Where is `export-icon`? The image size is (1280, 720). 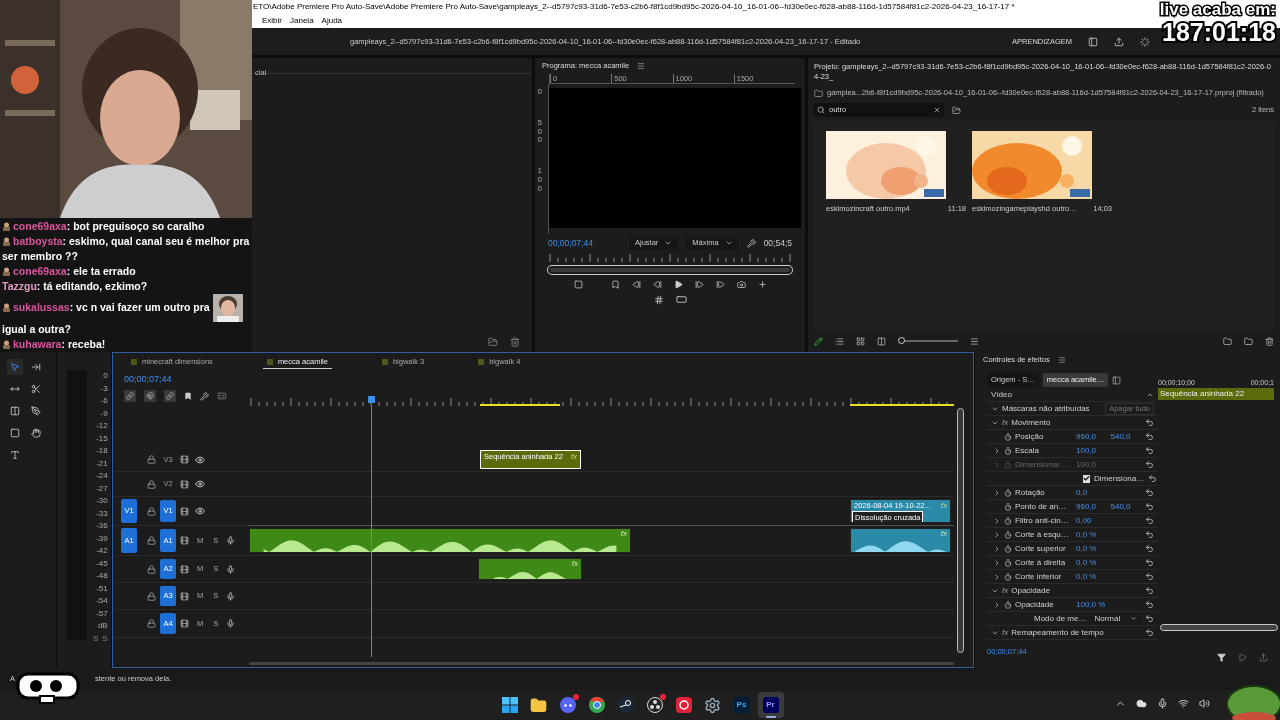
export-icon is located at coordinates (1263, 657).